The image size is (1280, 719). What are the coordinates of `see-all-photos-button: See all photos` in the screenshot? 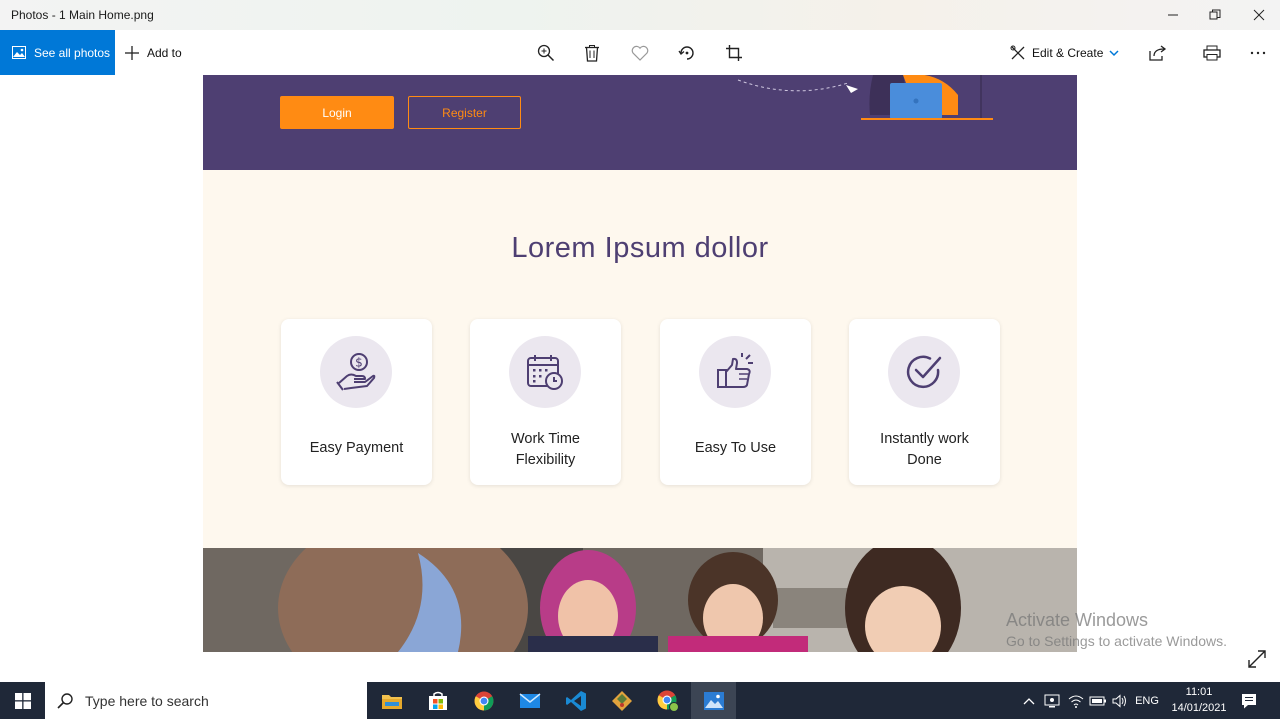 It's located at (57, 52).